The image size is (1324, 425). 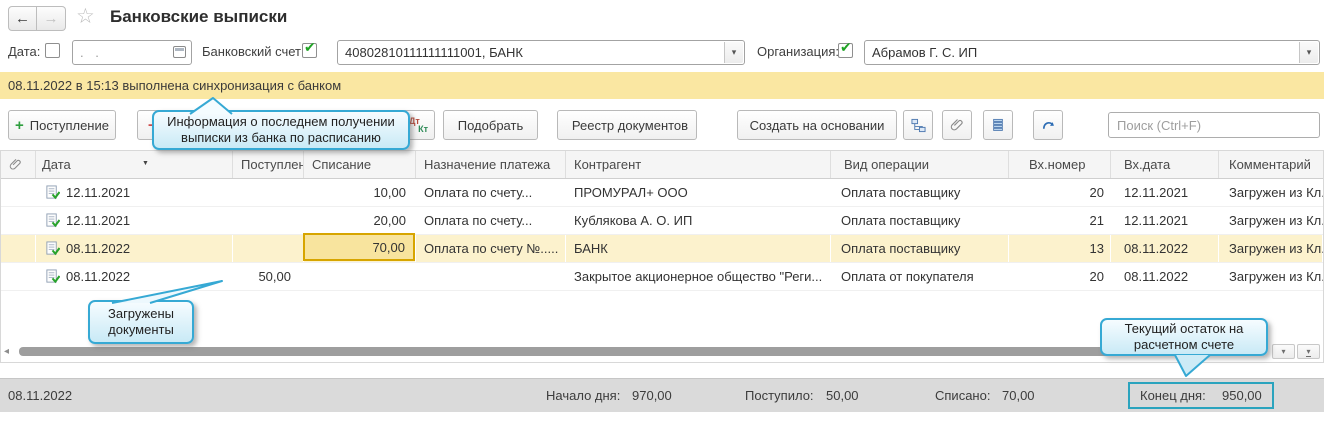 What do you see at coordinates (22, 18) in the screenshot?
I see `back-button: ←` at bounding box center [22, 18].